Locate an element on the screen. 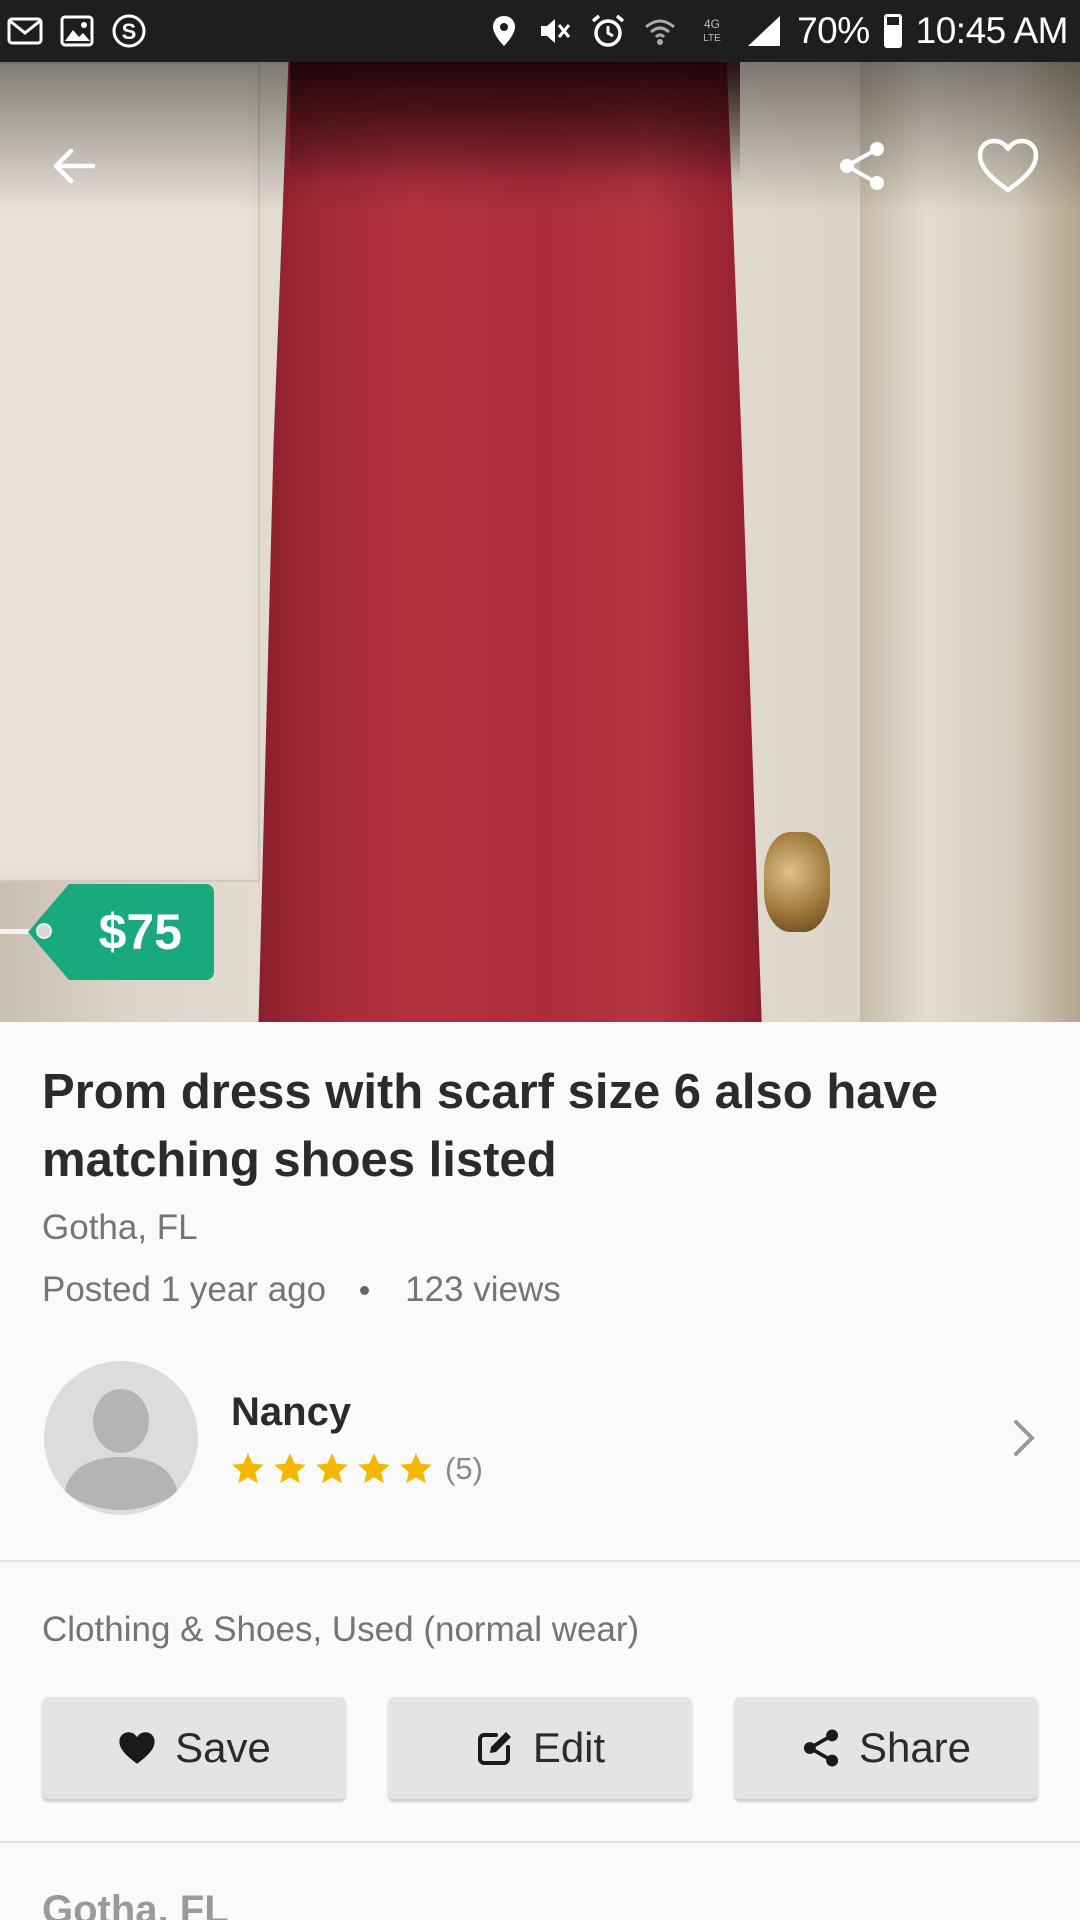 This screenshot has height=1920, width=1080. back-button is located at coordinates (74, 168).